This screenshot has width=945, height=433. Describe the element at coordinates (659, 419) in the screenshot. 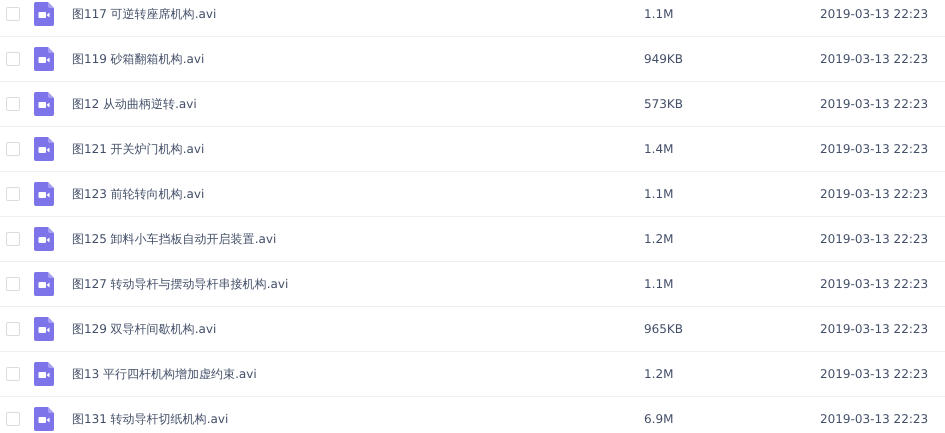

I see `file-size: 6.9M` at that location.